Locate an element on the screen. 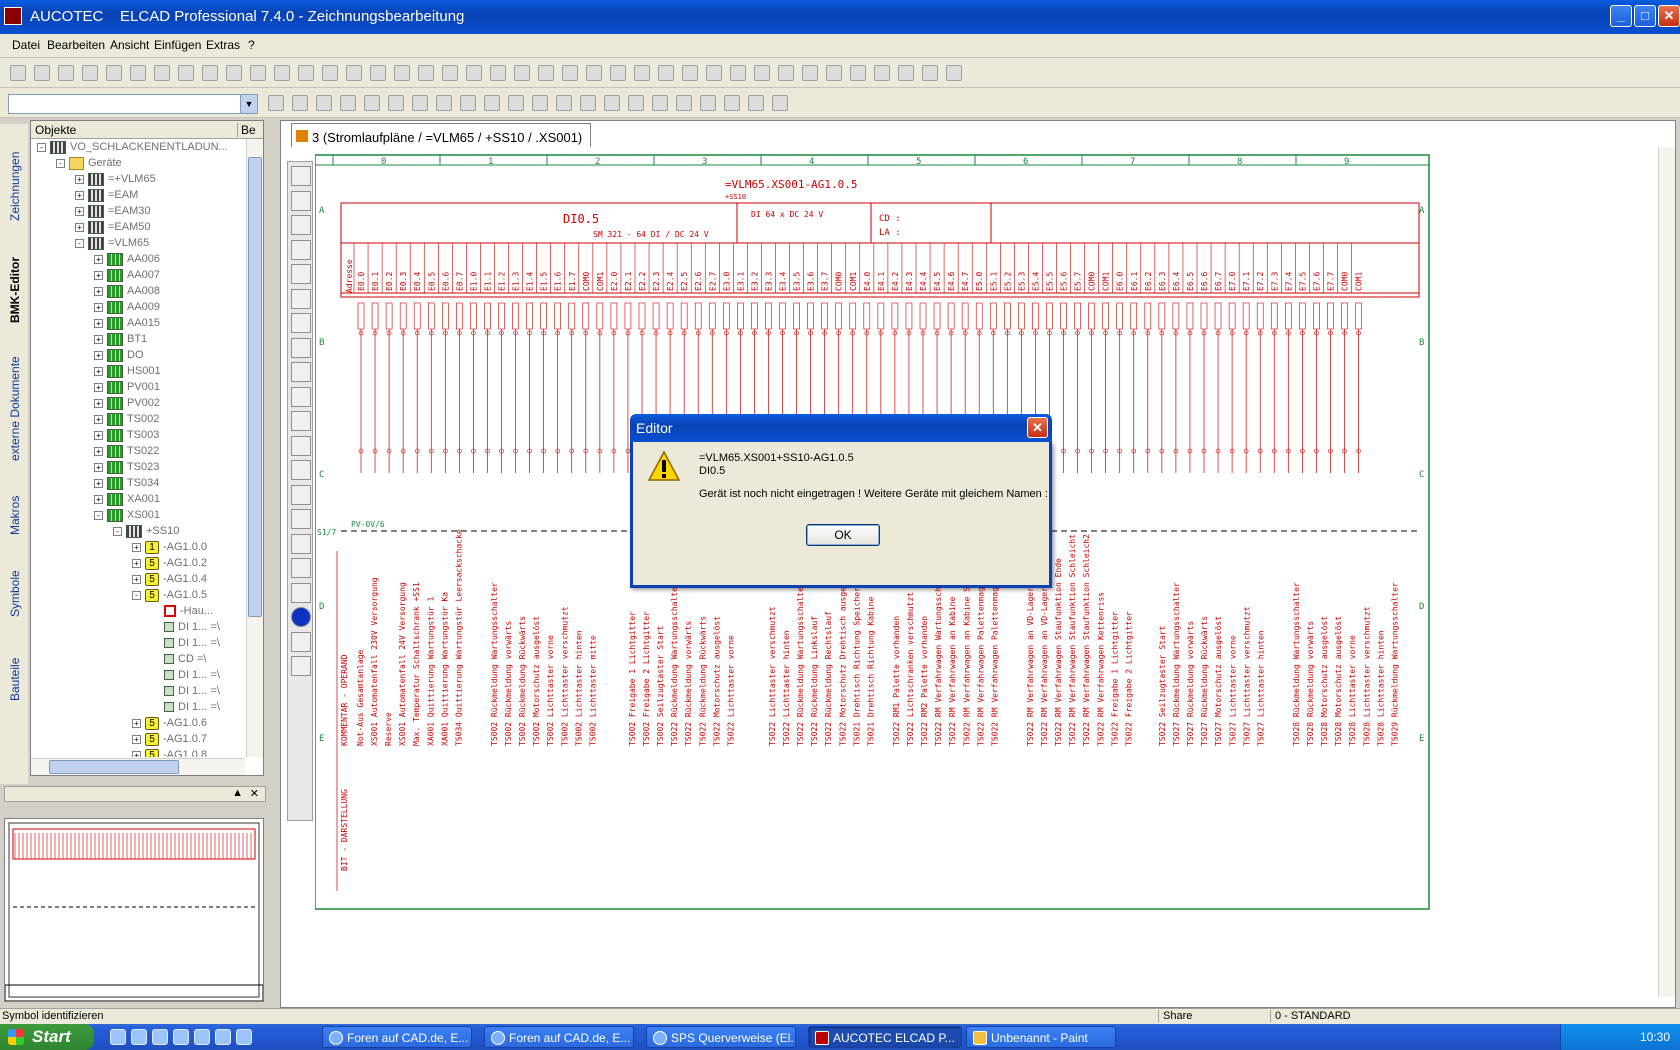 The width and height of the screenshot is (1680, 1050). task-button-paint: Unbenannt - Paint is located at coordinates (1041, 1037).